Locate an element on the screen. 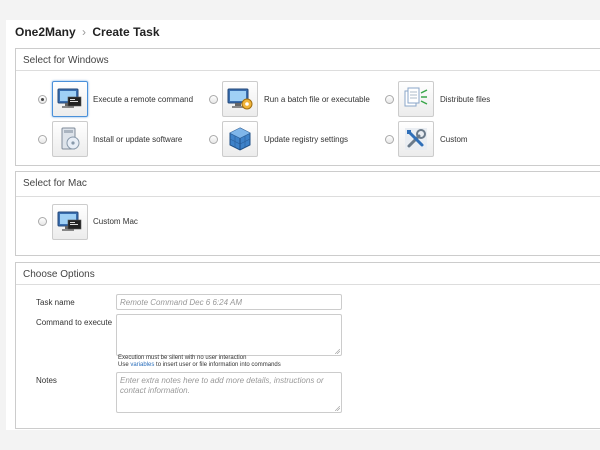 The width and height of the screenshot is (600, 450). distribute-files-icon is located at coordinates (416, 99).